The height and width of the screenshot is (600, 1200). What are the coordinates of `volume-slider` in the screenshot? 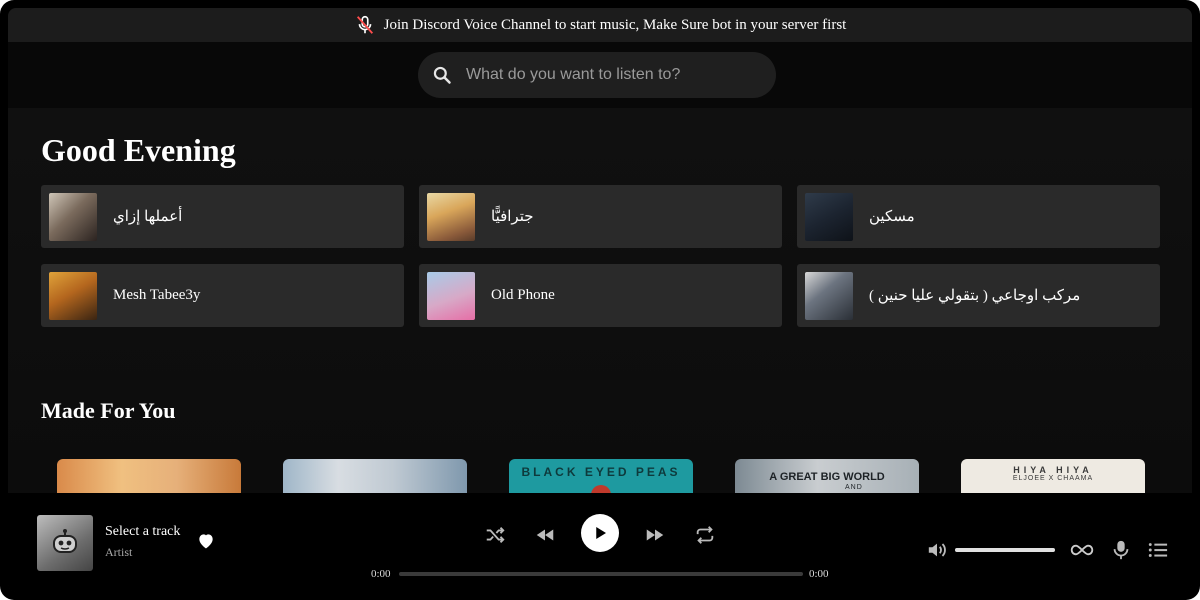 It's located at (1005, 550).